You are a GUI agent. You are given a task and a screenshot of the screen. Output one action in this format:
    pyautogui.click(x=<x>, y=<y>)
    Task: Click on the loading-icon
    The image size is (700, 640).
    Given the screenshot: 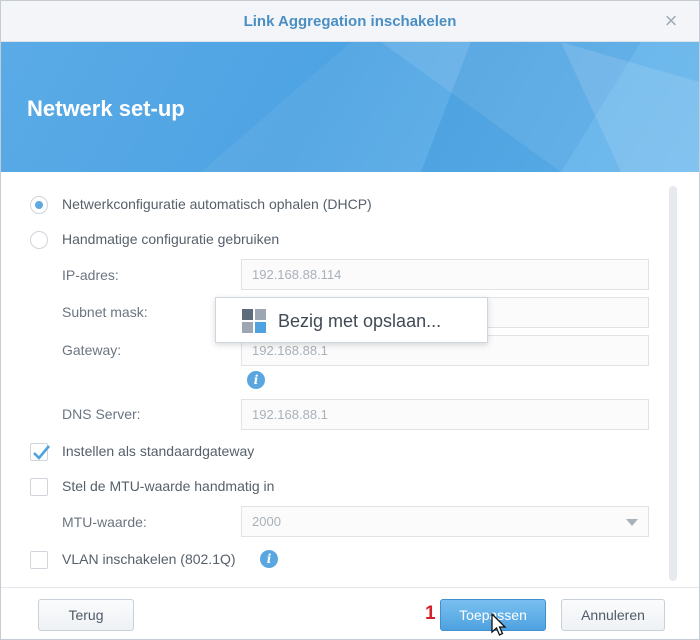 What is the action you would take?
    pyautogui.click(x=254, y=321)
    